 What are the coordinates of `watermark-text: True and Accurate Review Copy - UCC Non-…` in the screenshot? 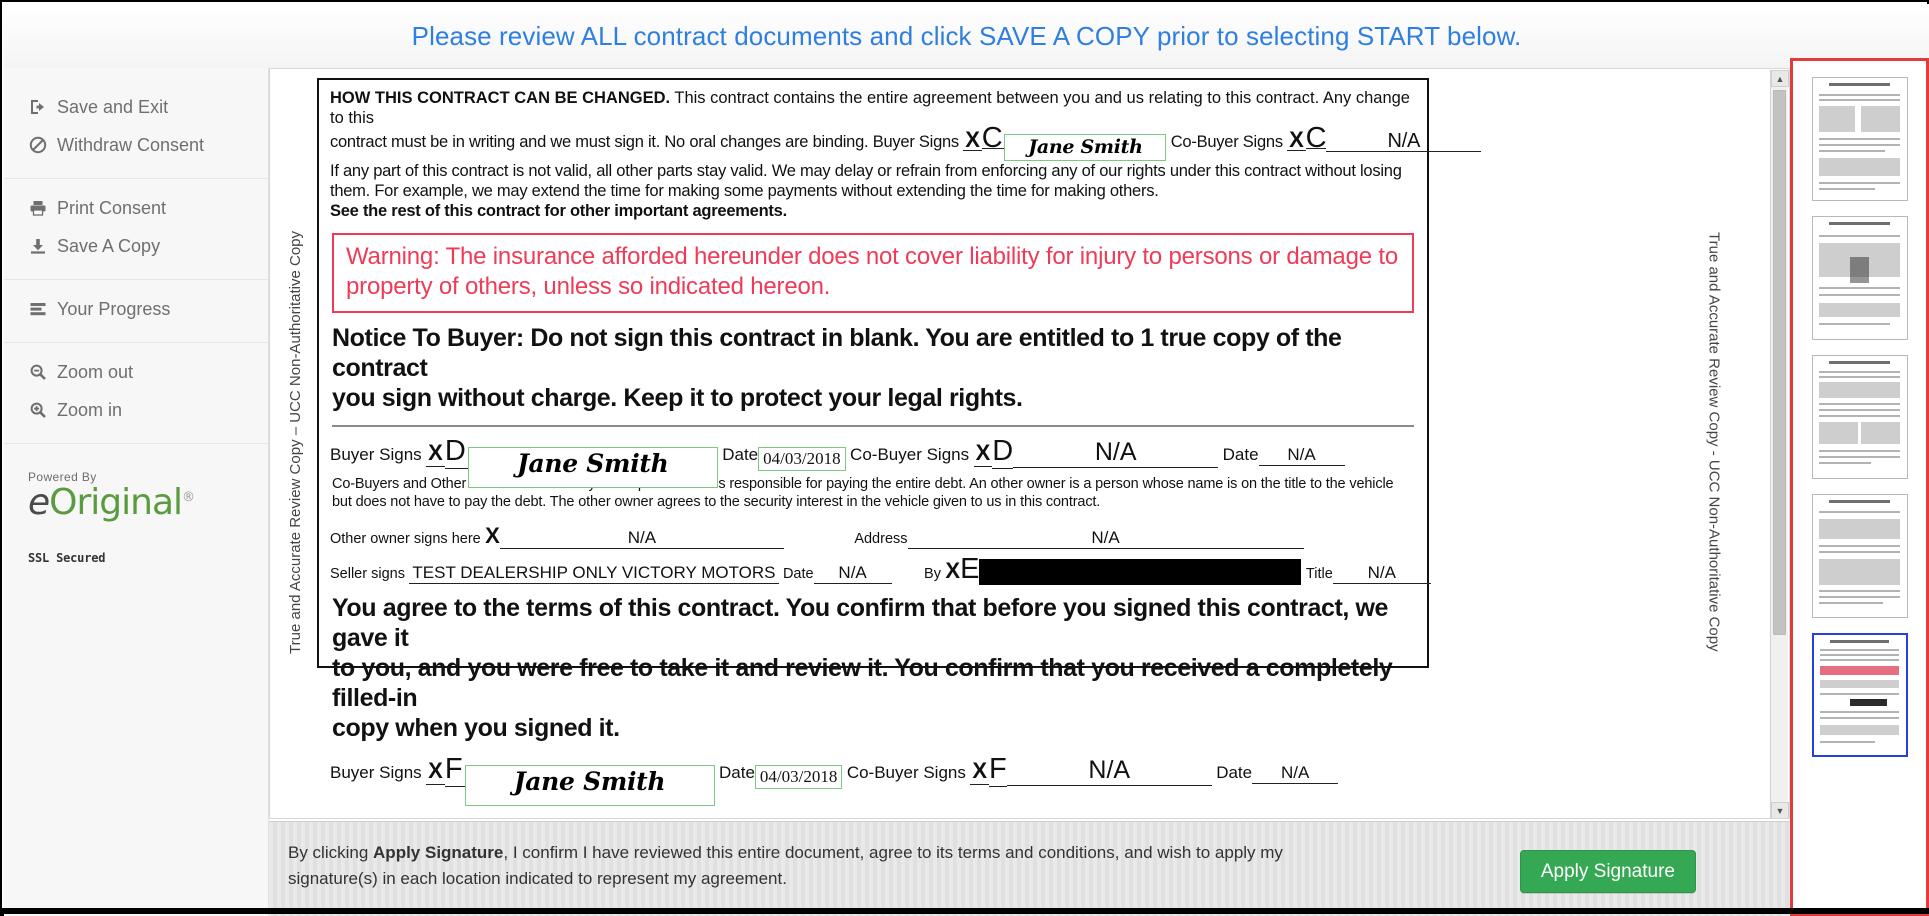 It's located at (1714, 442).